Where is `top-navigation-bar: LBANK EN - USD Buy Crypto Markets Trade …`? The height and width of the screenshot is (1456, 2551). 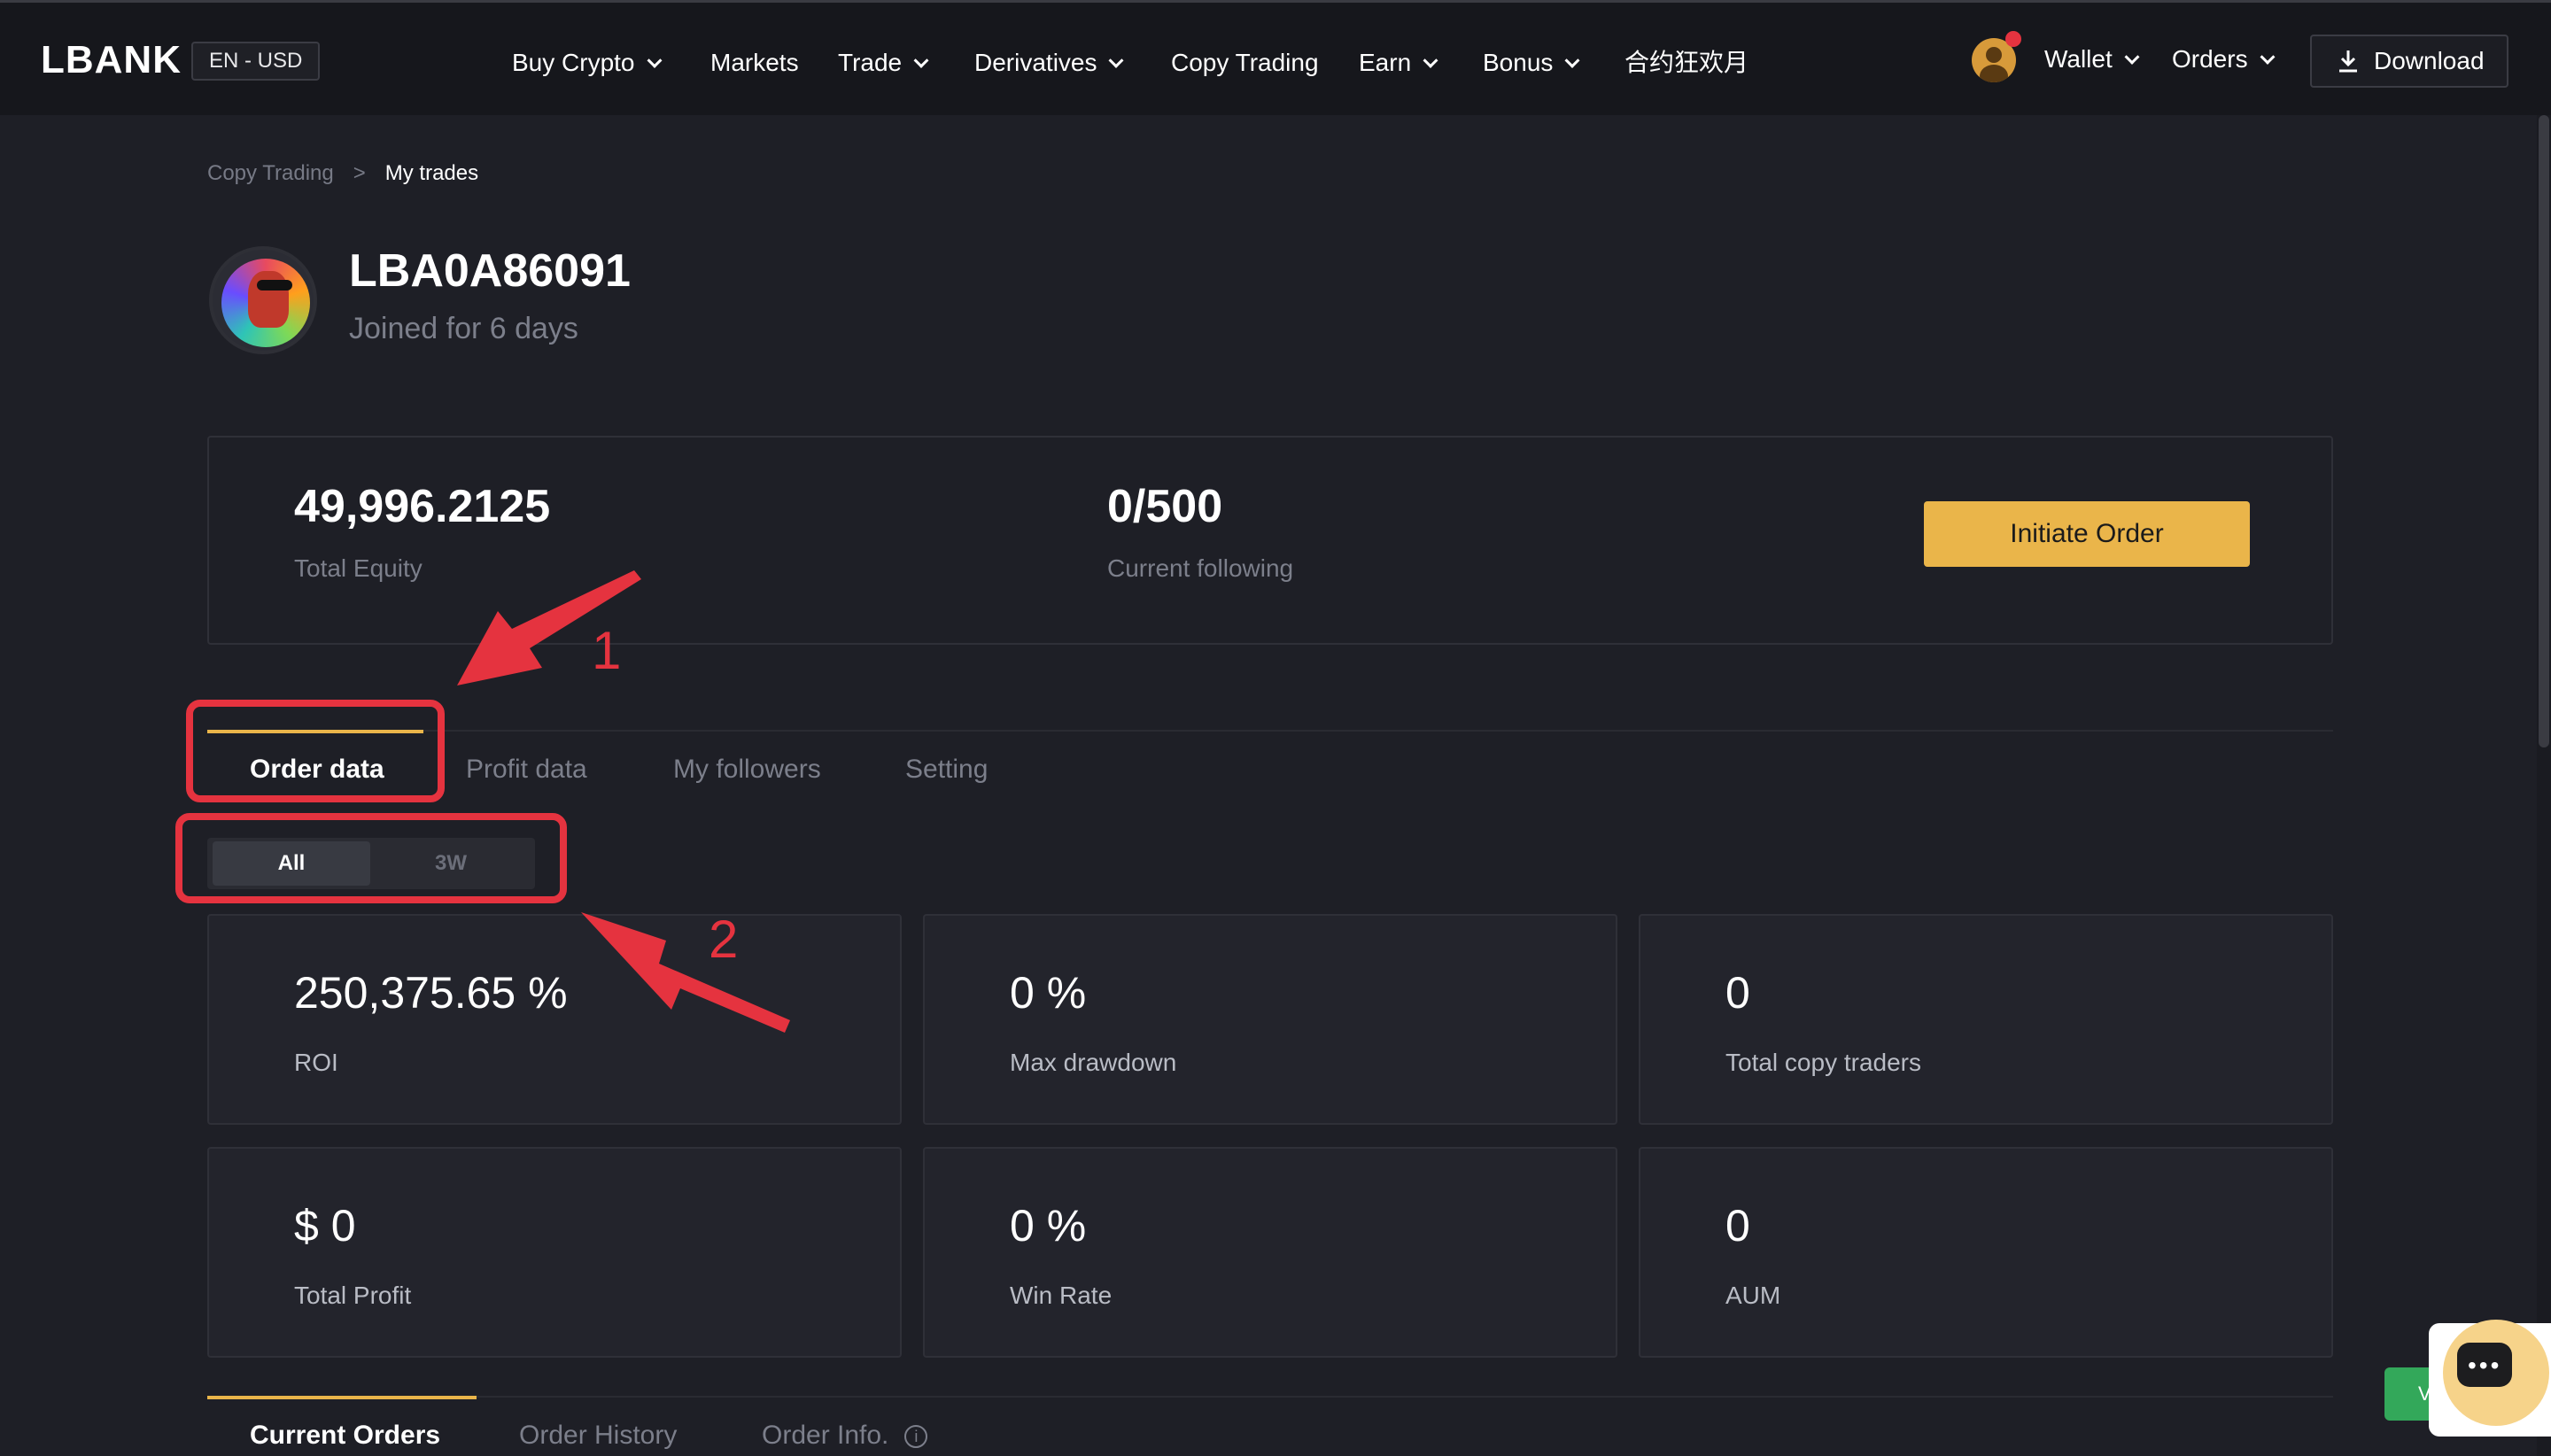 top-navigation-bar: LBANK EN - USD Buy Crypto Markets Trade … is located at coordinates (1275, 58).